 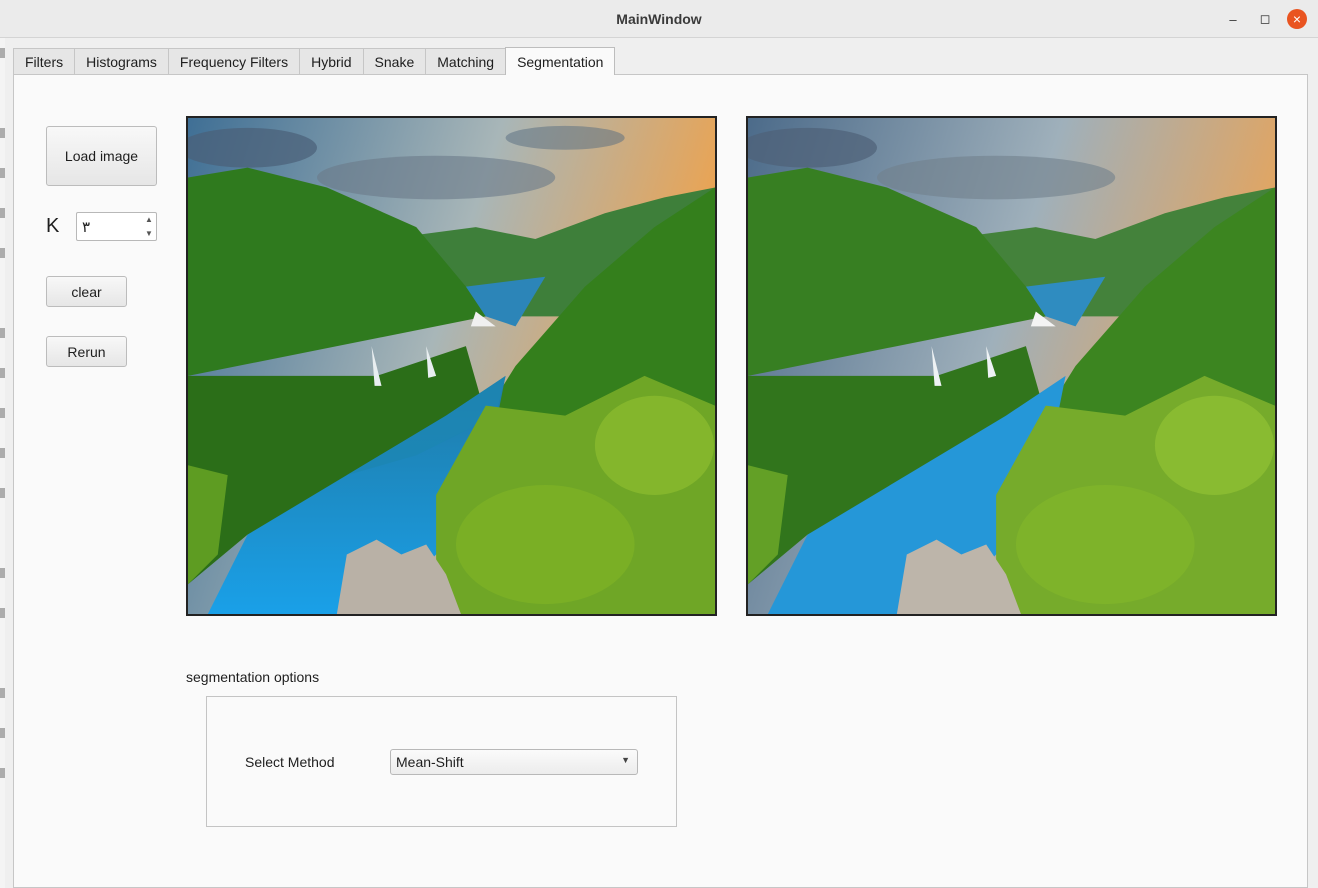 What do you see at coordinates (121, 61) in the screenshot?
I see `tab-histograms: Histograms` at bounding box center [121, 61].